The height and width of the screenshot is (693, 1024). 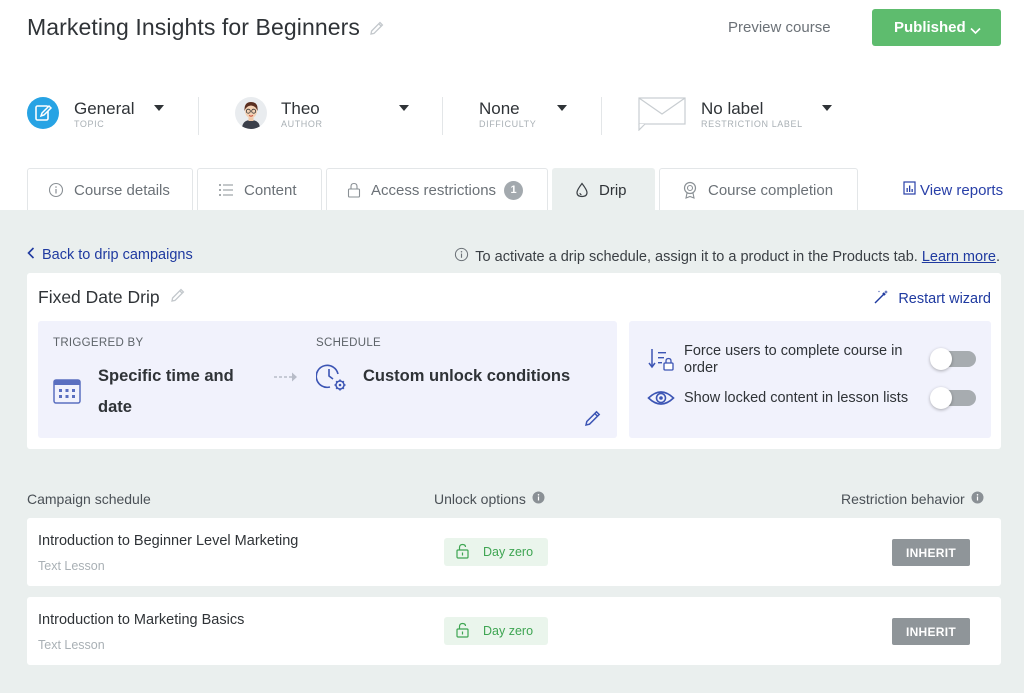 I want to click on restart-wizard-button: Restart wizard, so click(x=932, y=299).